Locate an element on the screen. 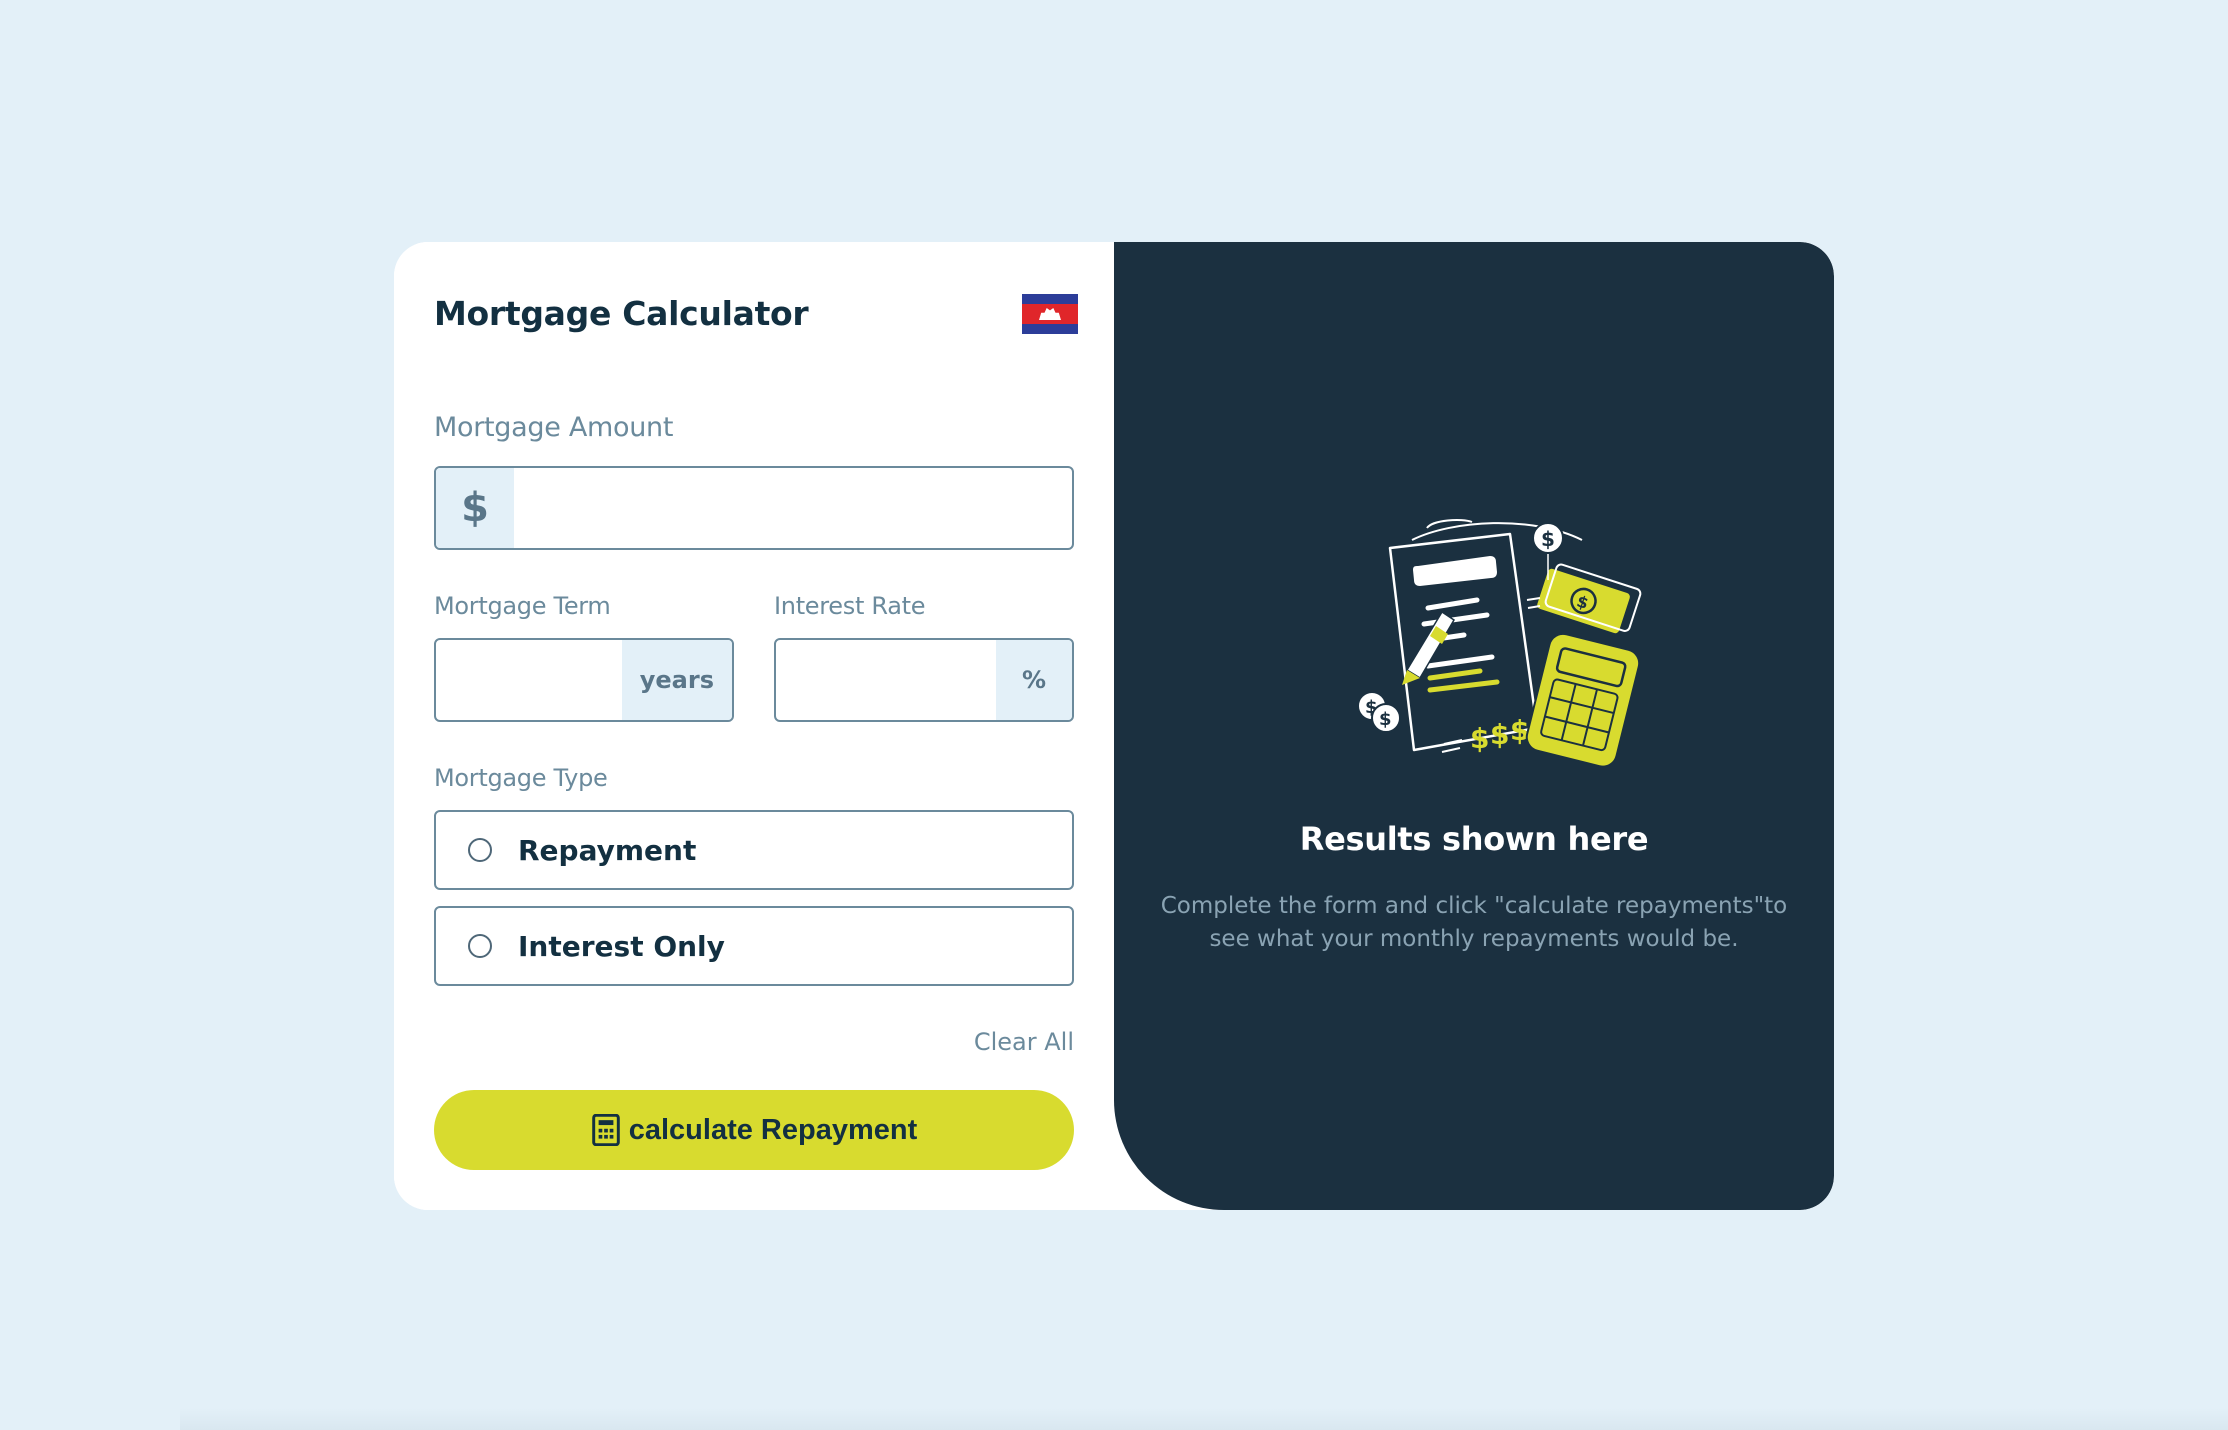 The width and height of the screenshot is (2228, 1430). radio-option-interest-only: Interest Only is located at coordinates (754, 946).